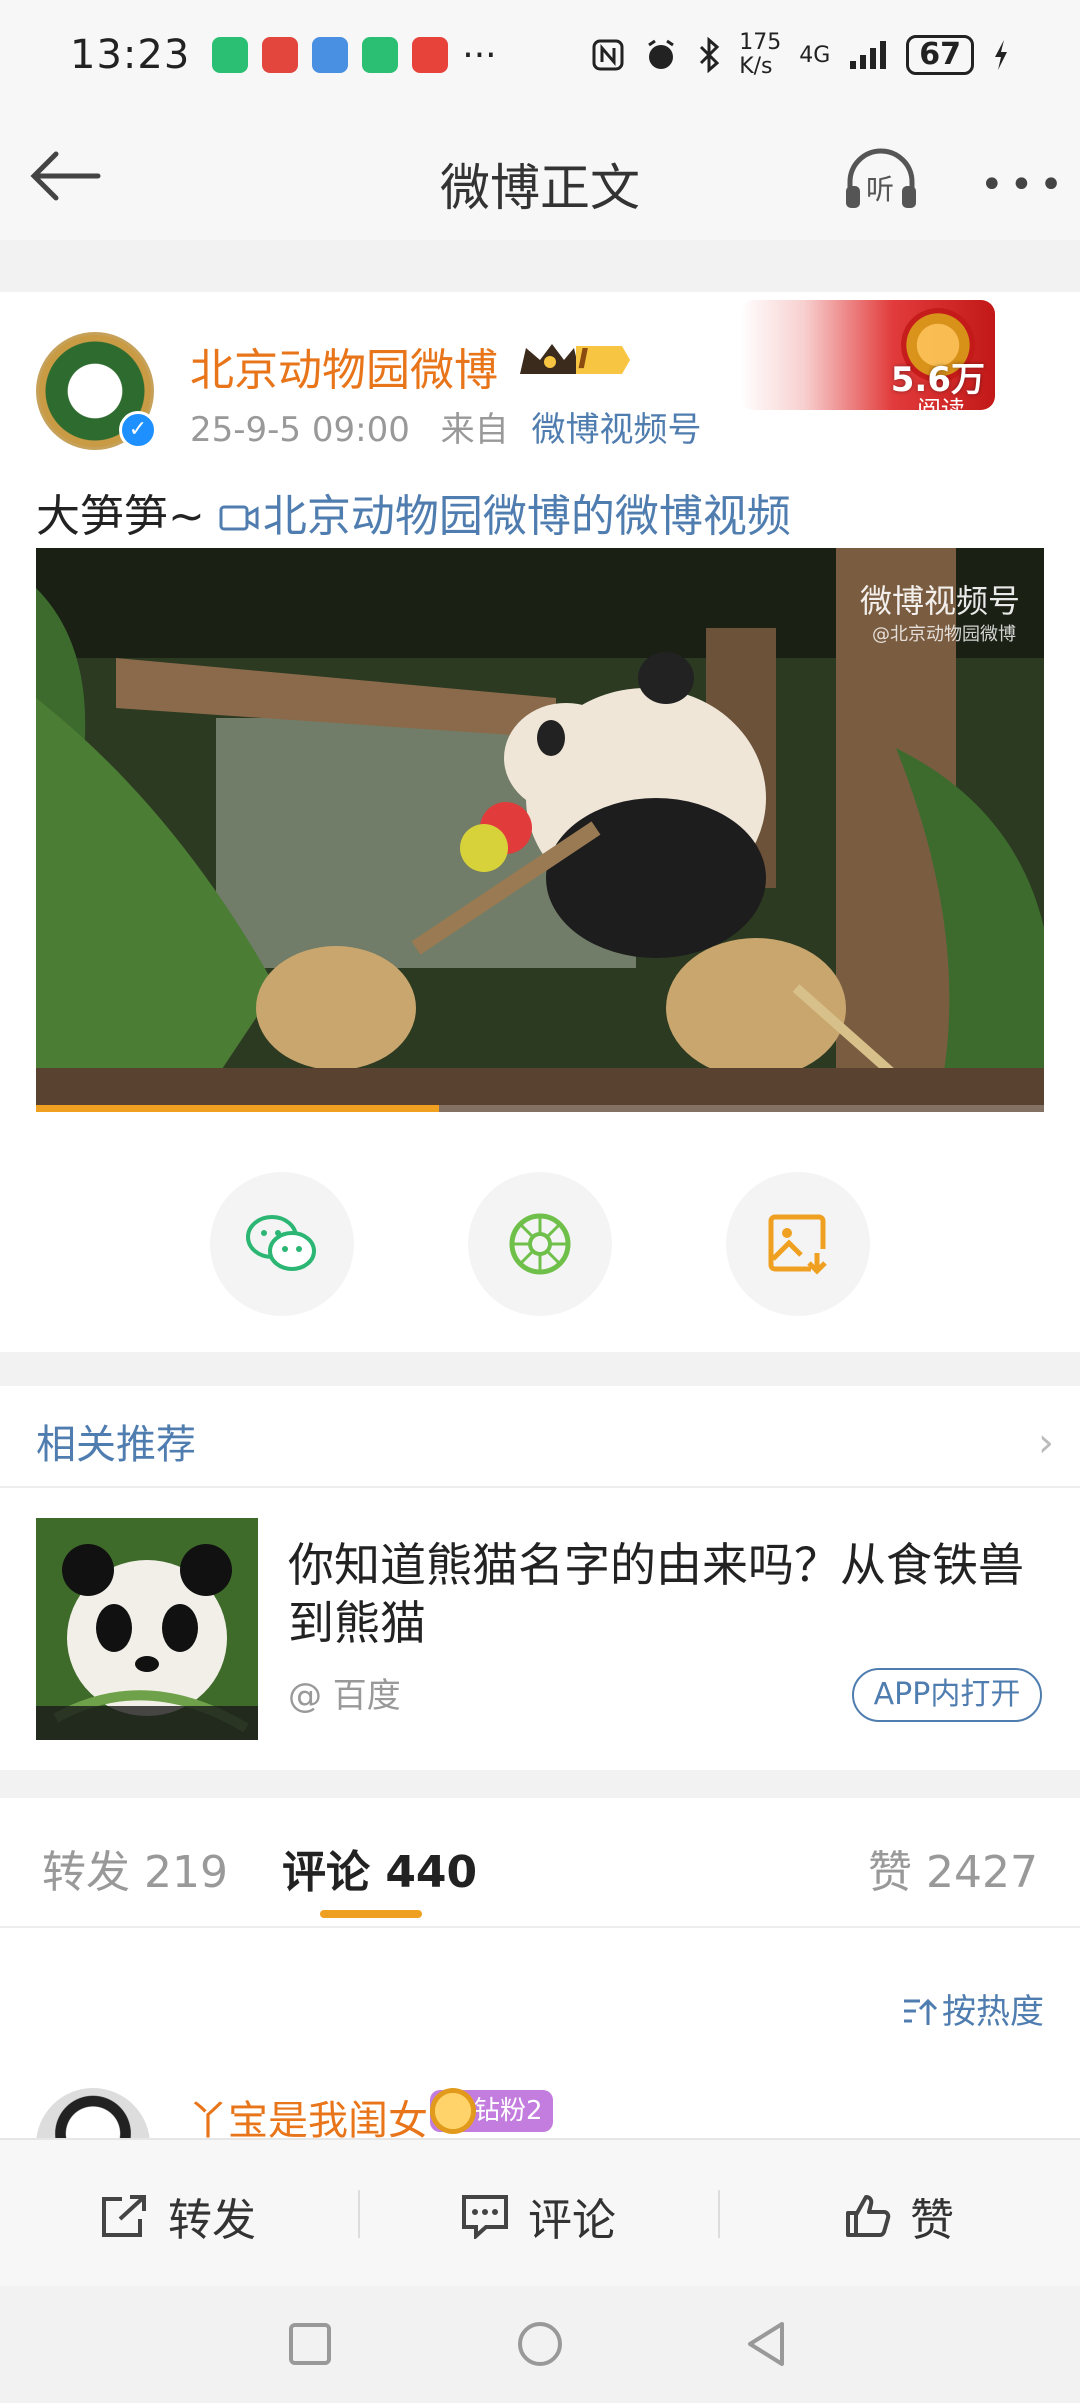 This screenshot has height=2403, width=1080. Describe the element at coordinates (212, 2220) in the screenshot. I see `repost-label: 转发` at that location.